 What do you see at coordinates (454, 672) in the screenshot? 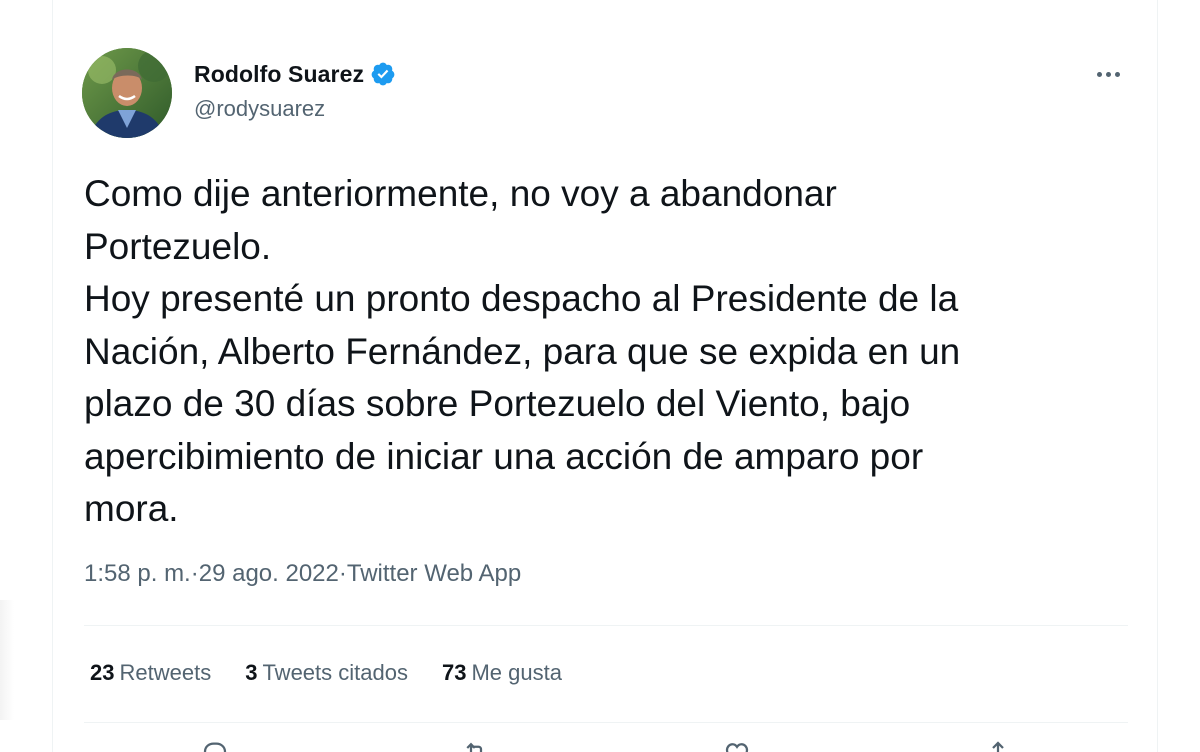
I see `likes-count: 73` at bounding box center [454, 672].